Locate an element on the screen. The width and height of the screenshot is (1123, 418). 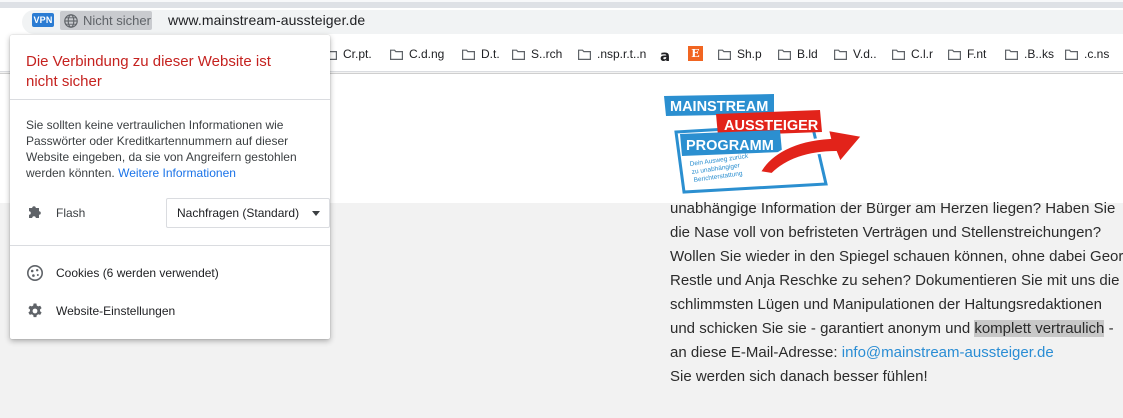
bookmark-folder: D.t. is located at coordinates (481, 54).